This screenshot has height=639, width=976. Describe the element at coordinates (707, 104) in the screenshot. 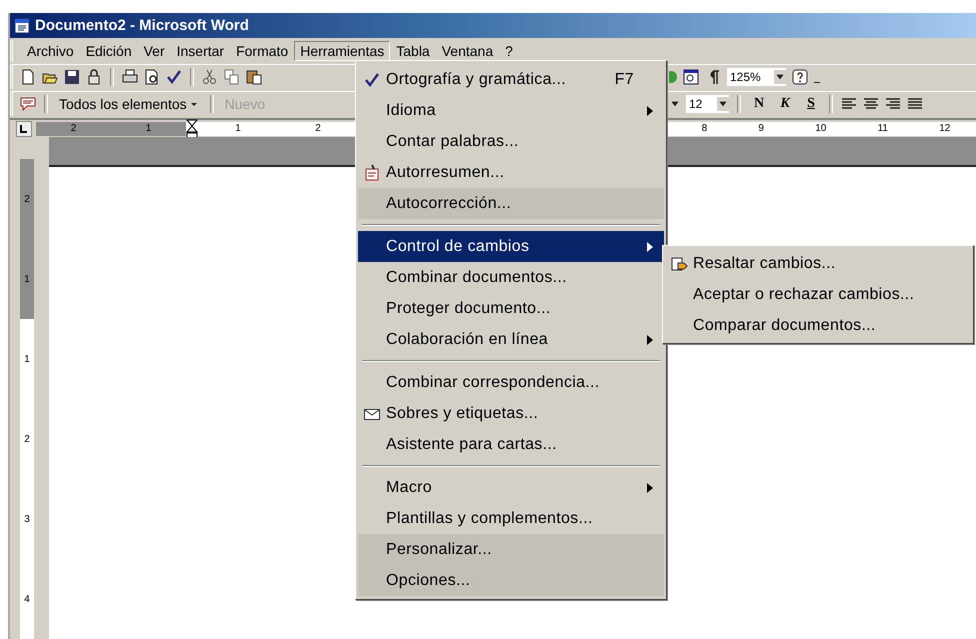

I see `font-size-field: 12` at that location.